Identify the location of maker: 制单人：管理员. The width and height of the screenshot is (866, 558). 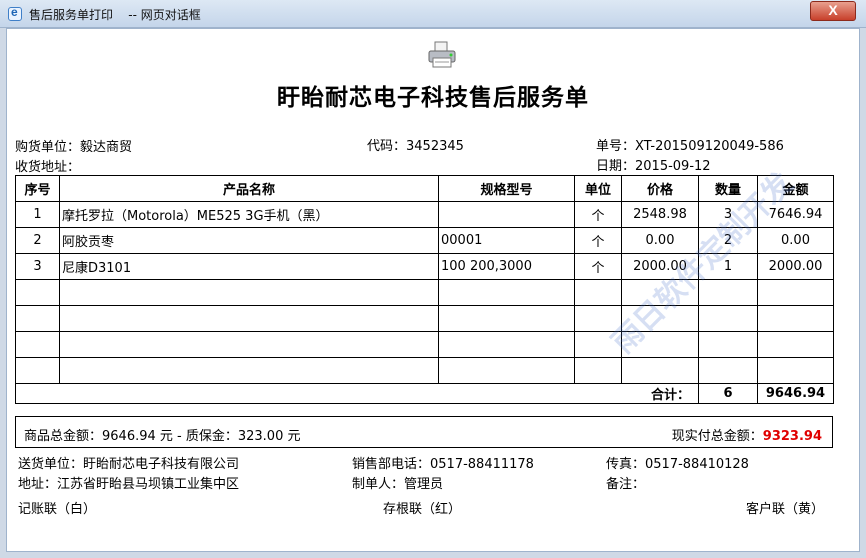
(398, 484).